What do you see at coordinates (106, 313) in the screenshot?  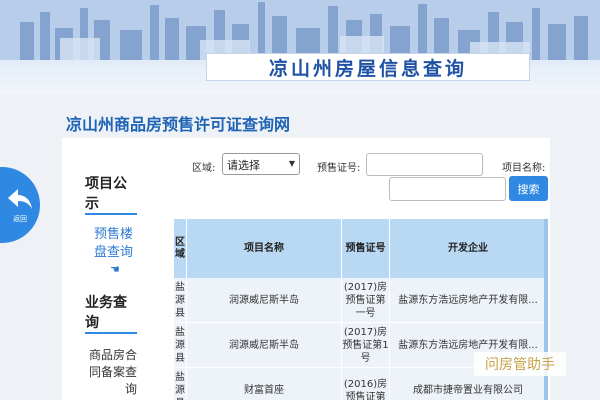 I see `nav-section-title-business-query: 业务查询` at bounding box center [106, 313].